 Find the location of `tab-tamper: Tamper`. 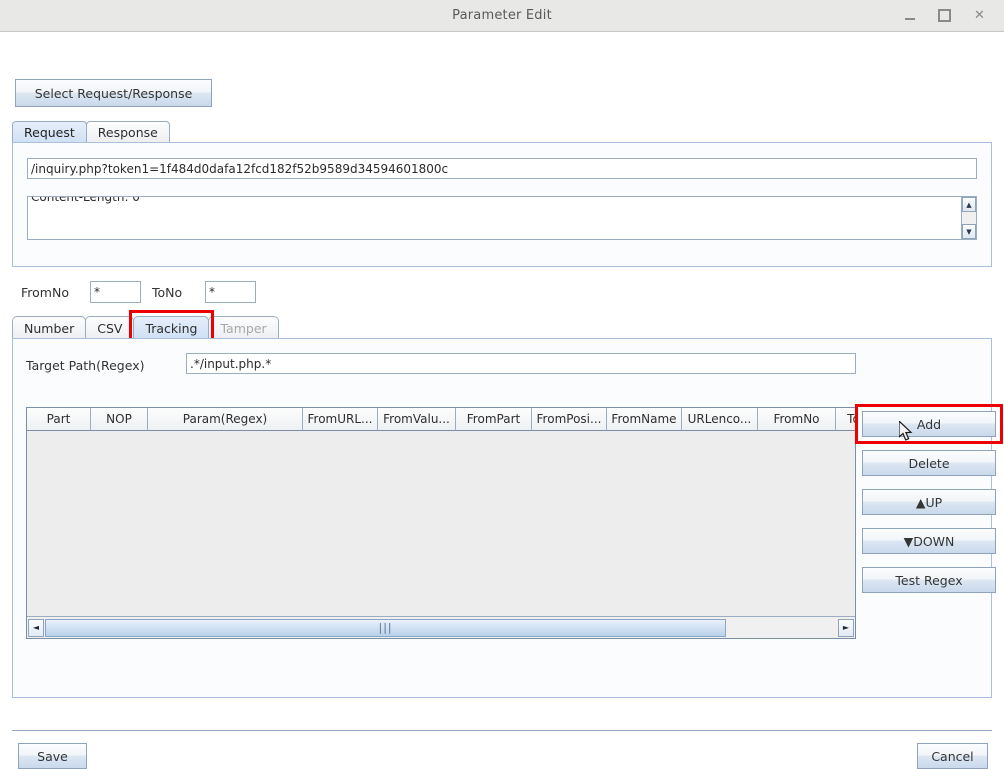

tab-tamper: Tamper is located at coordinates (243, 327).